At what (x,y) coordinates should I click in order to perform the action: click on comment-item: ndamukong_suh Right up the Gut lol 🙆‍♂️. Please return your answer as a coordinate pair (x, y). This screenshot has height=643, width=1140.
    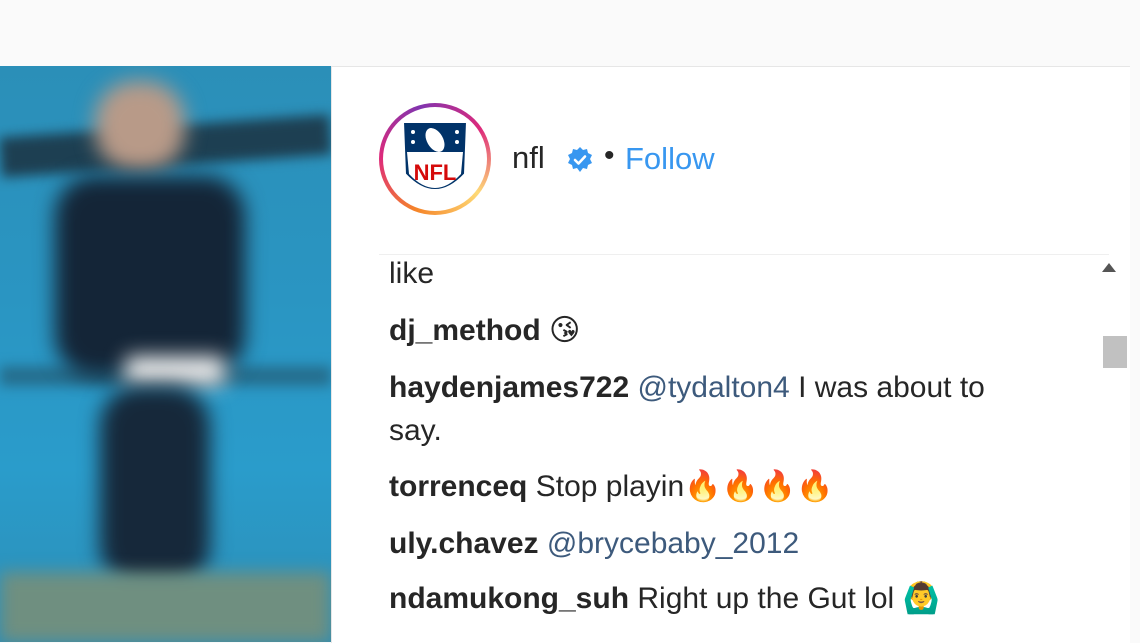
    Looking at the image, I should click on (709, 598).